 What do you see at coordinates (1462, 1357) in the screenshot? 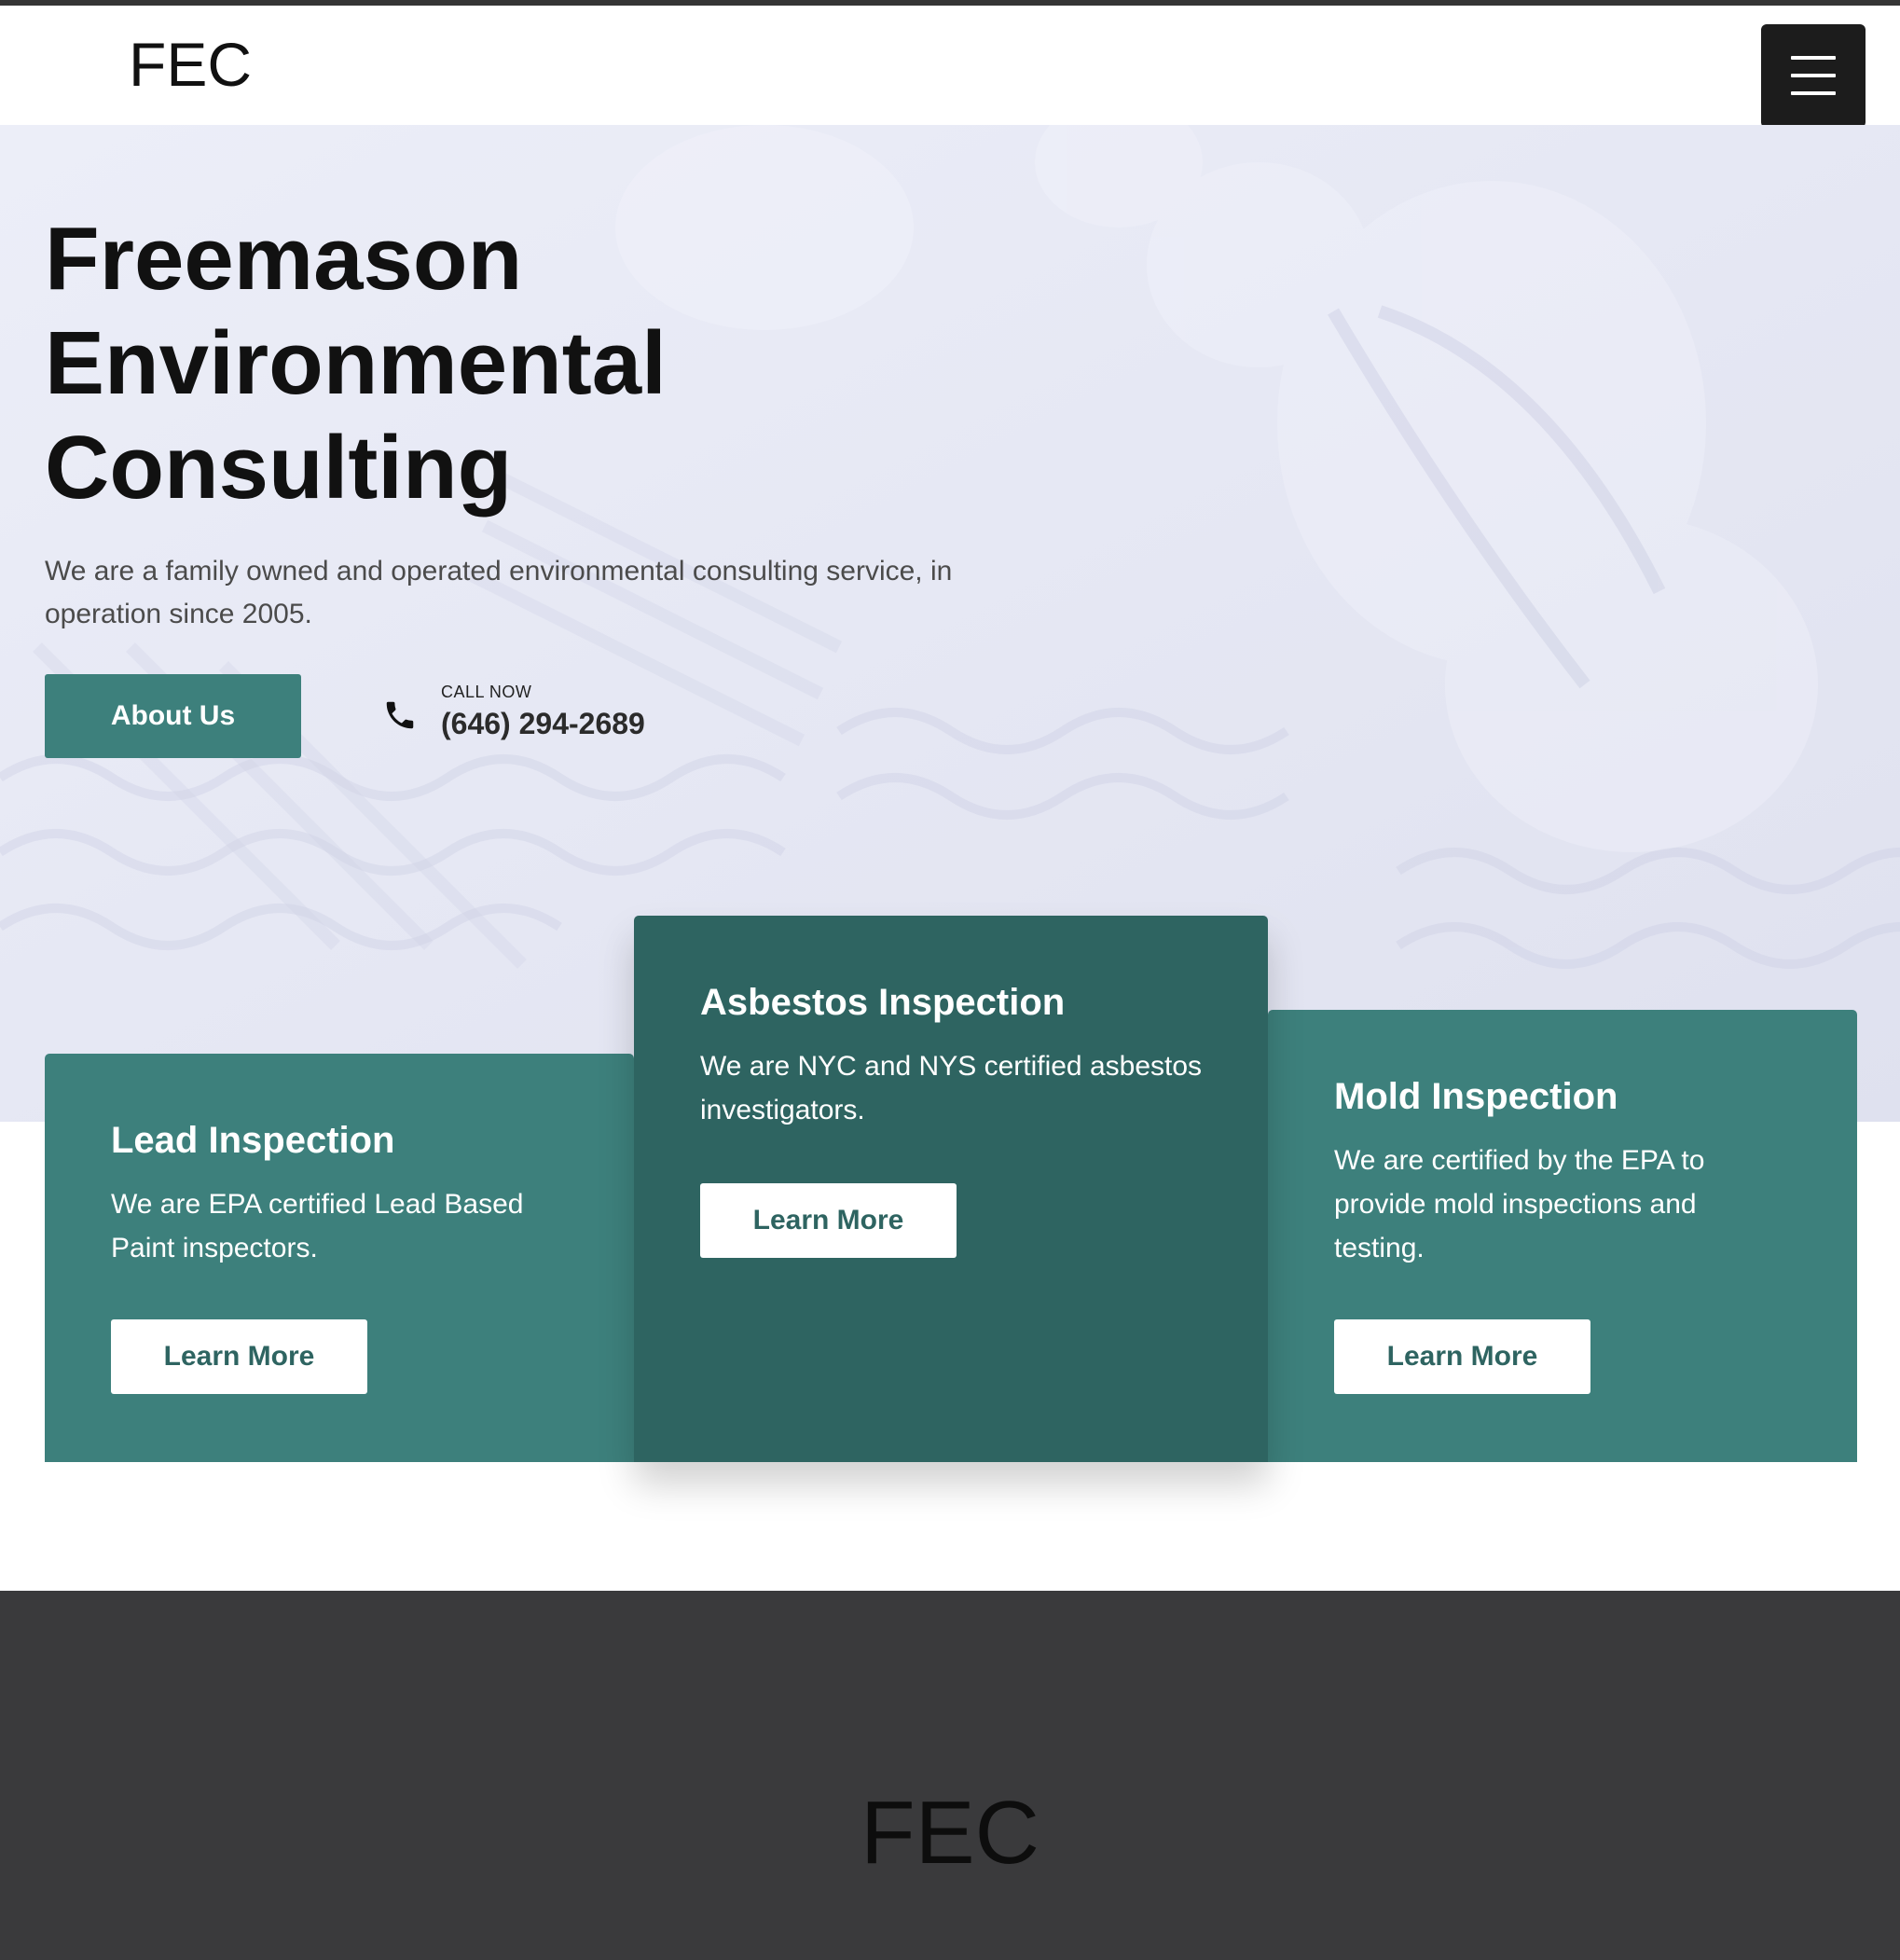
I see `mold-learn-more-button: Learn More` at bounding box center [1462, 1357].